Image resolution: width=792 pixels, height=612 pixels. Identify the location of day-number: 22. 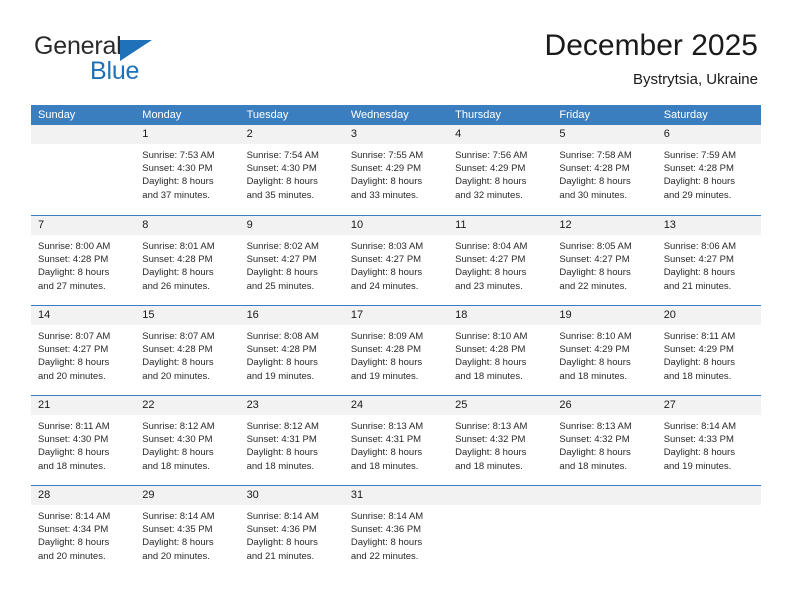
(148, 405).